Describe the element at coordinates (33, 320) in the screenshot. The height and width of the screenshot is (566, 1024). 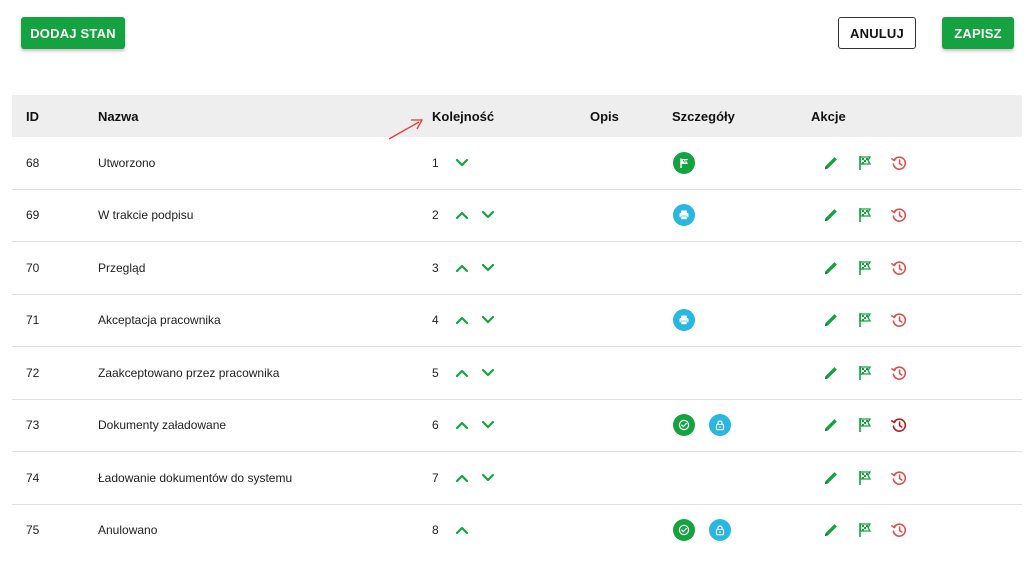
I see `row-id: 71` at that location.